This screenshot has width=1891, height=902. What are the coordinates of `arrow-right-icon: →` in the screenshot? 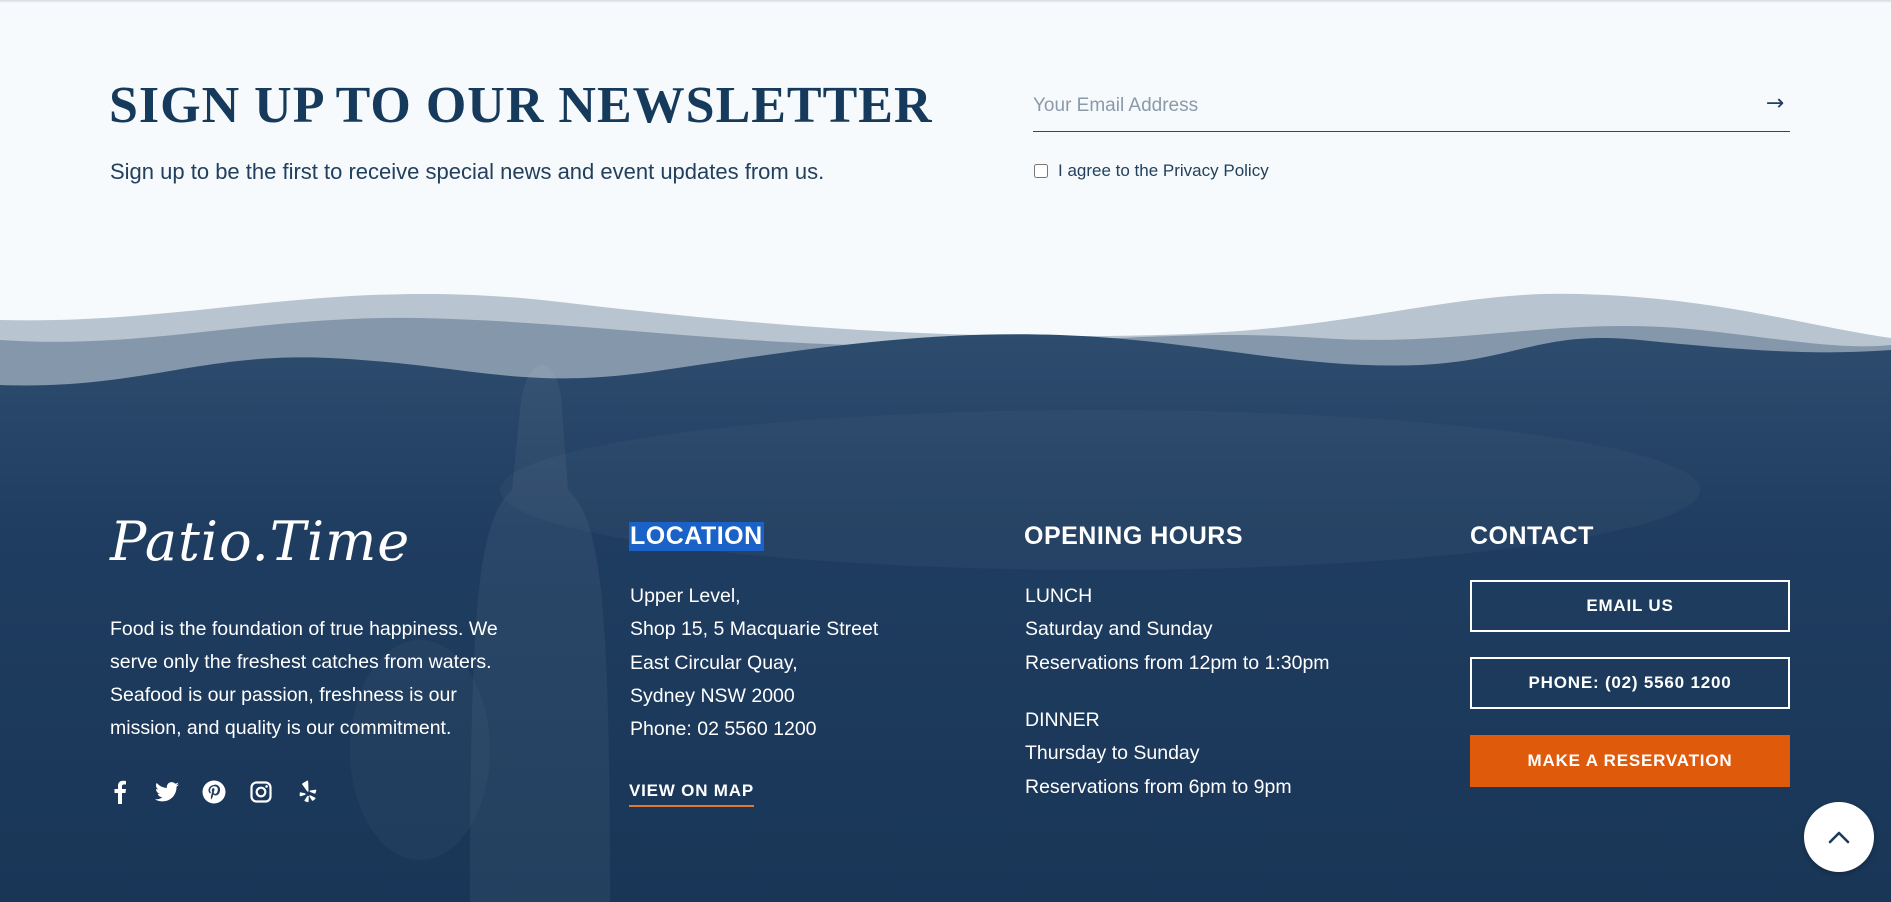 It's located at (1775, 103).